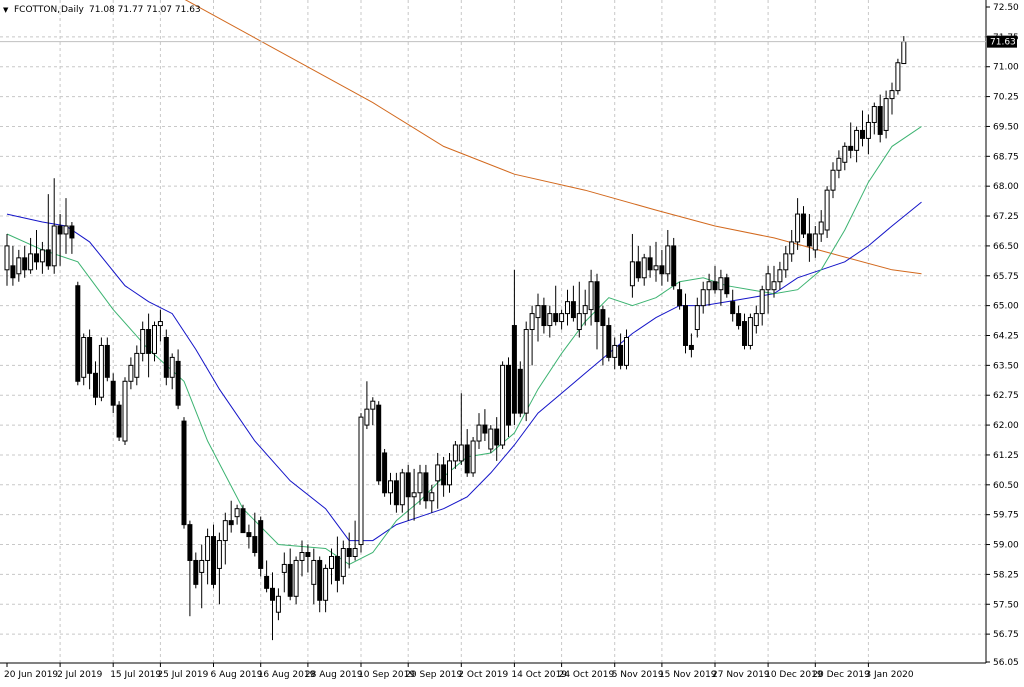 Image resolution: width=1024 pixels, height=687 pixels. What do you see at coordinates (1006, 277) in the screenshot?
I see `y-tick-label: 65.75` at bounding box center [1006, 277].